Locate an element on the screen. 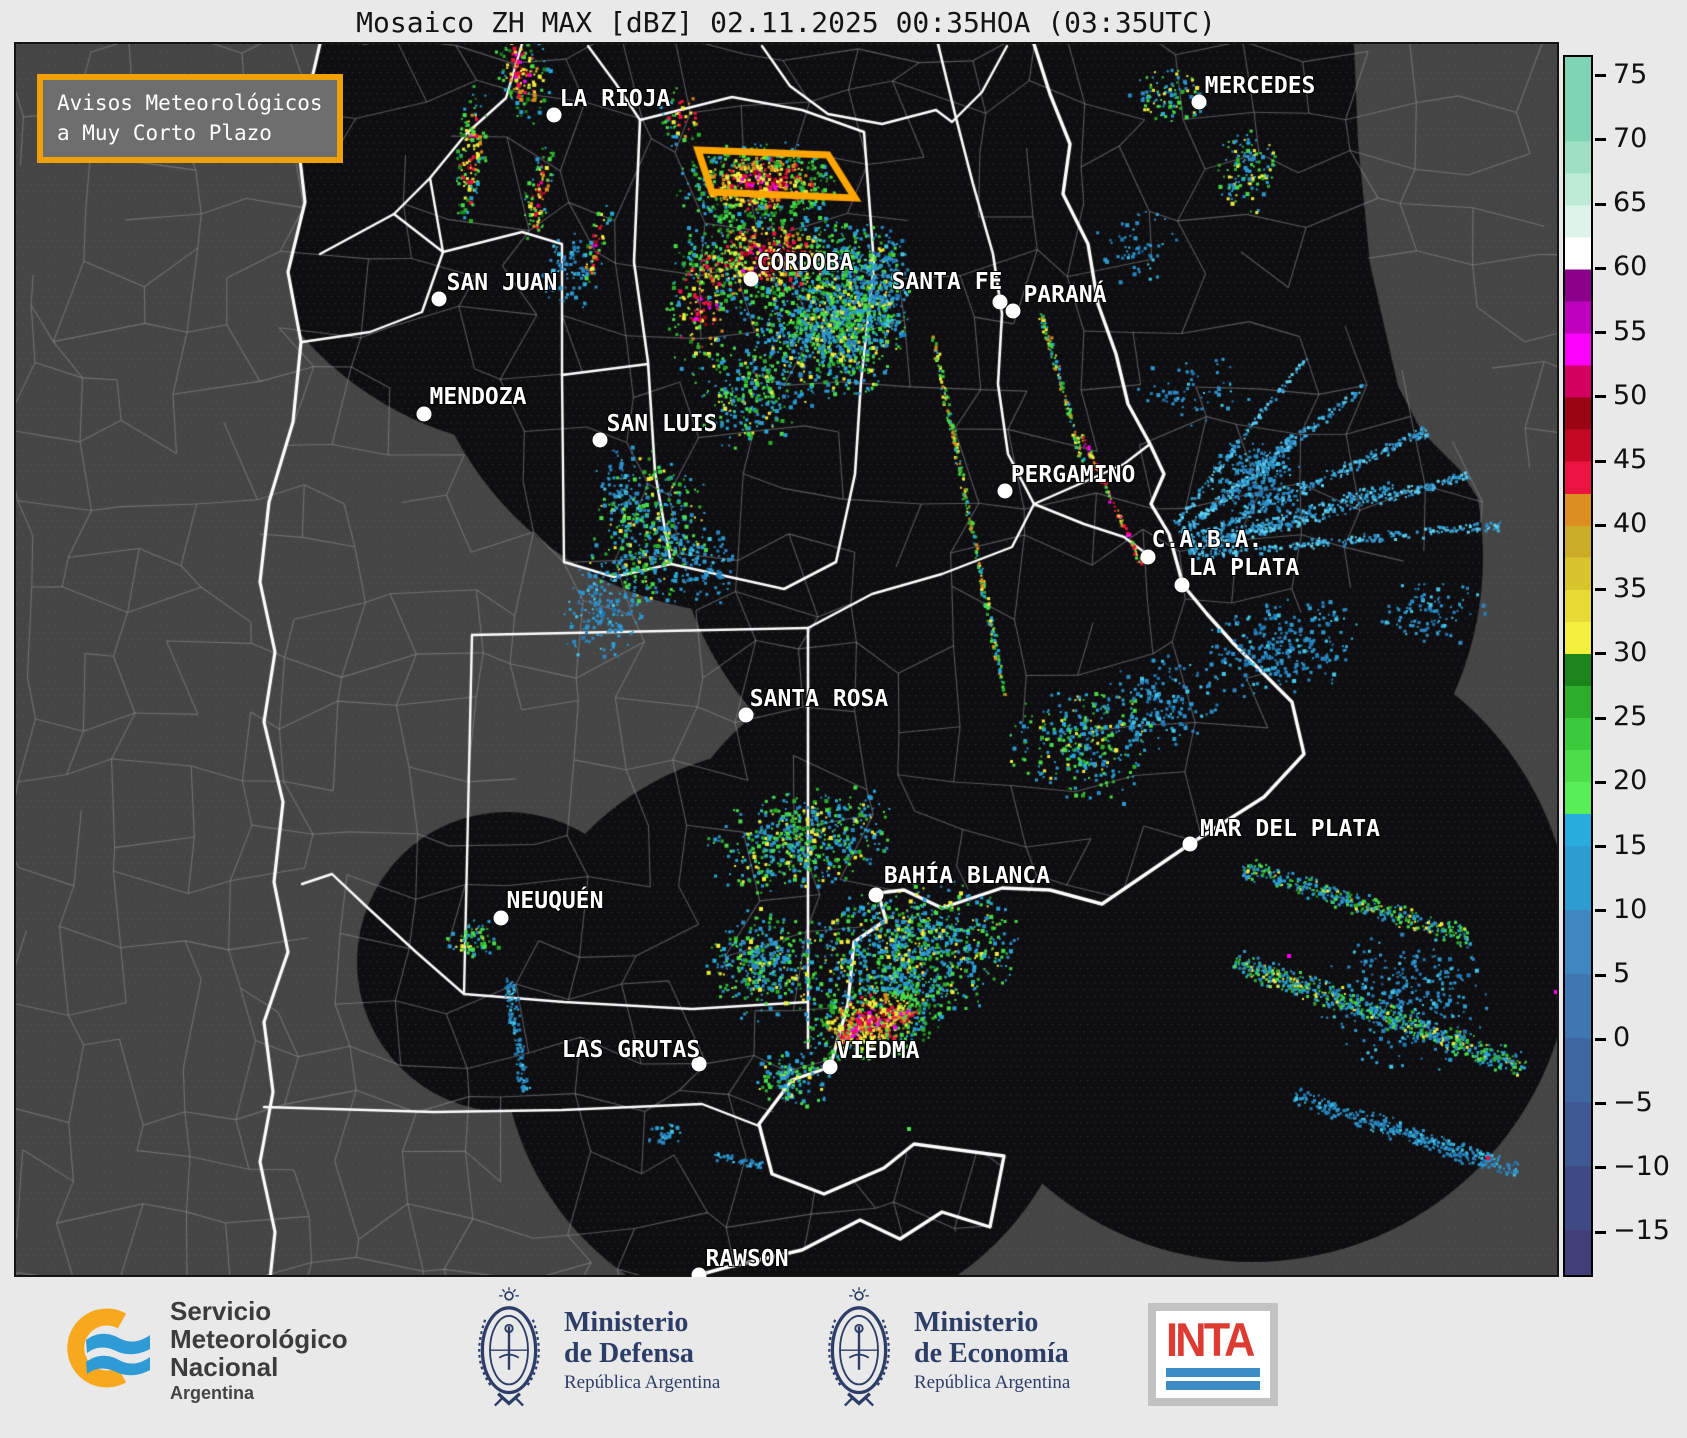  warning-line1: Avisos Meteorológicos is located at coordinates (190, 103).